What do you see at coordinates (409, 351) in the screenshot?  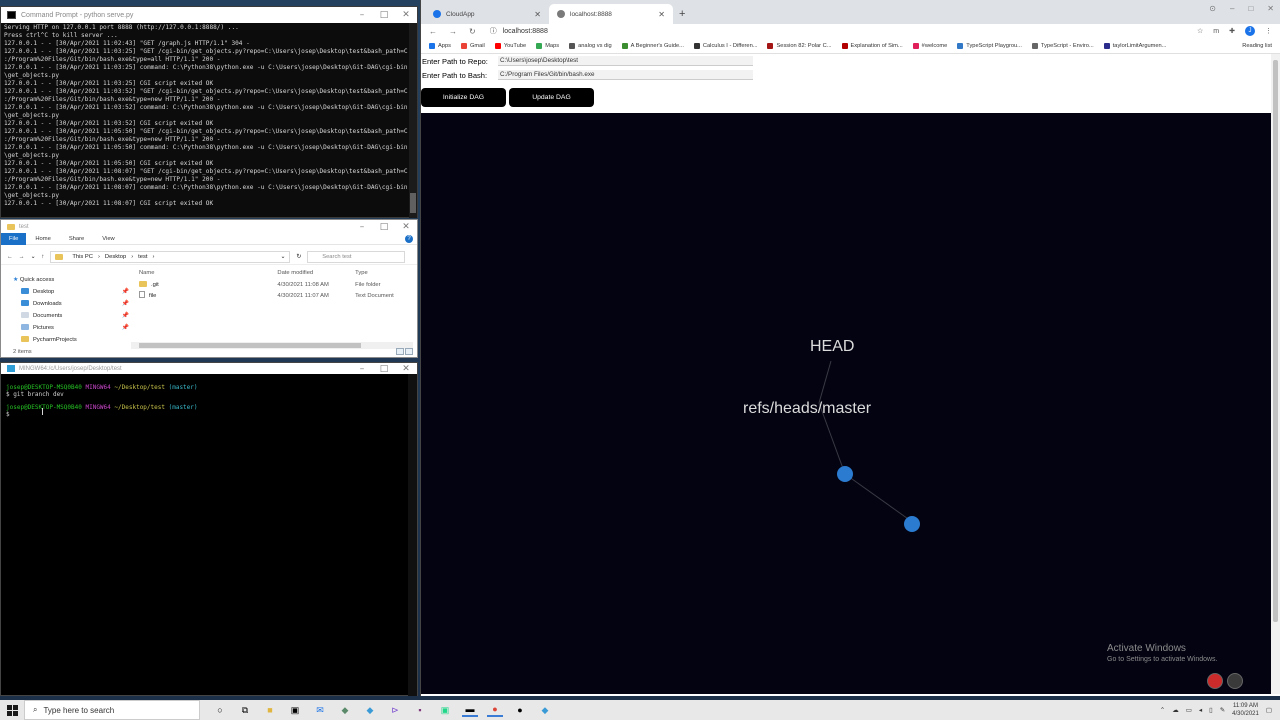 I see `large-icons-view-icon` at bounding box center [409, 351].